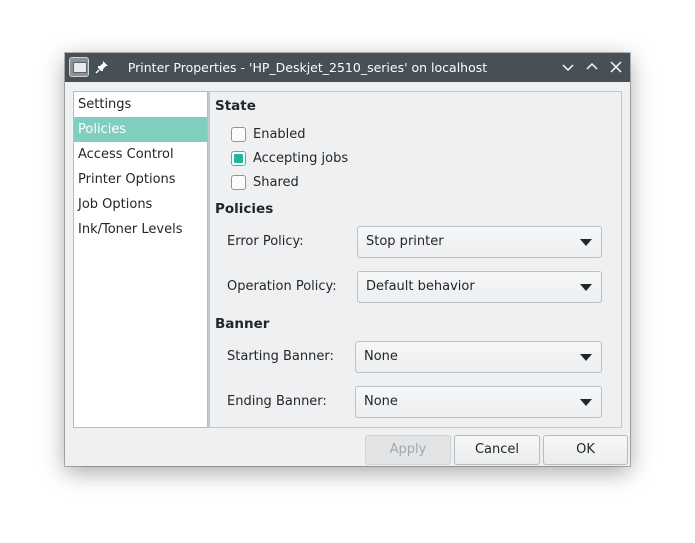 The image size is (695, 543). I want to click on error-policy-value: Stop printer, so click(405, 241).